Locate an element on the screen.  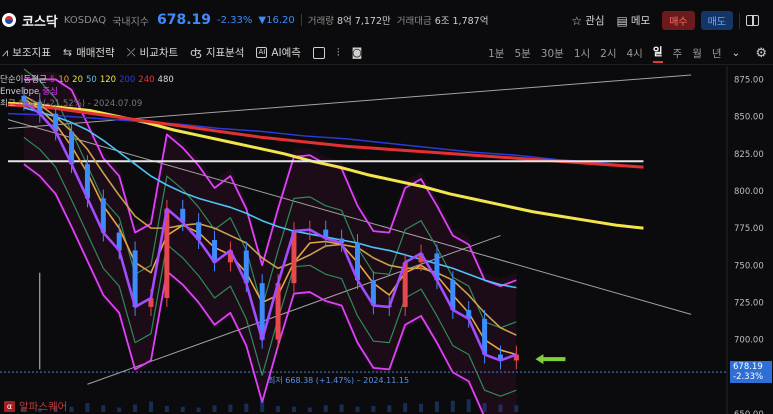
ai-predict-button: AI AI예측 is located at coordinates (278, 52).